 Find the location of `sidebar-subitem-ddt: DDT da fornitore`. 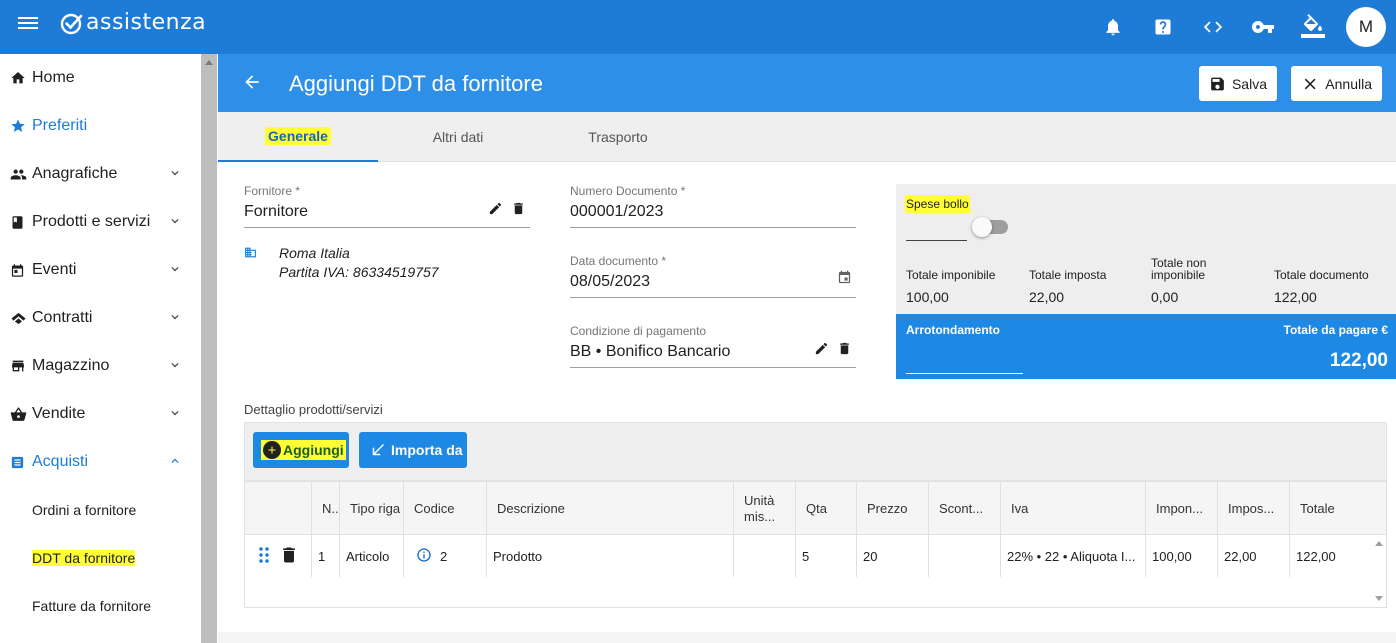

sidebar-subitem-ddt: DDT da fornitore is located at coordinates (100, 558).